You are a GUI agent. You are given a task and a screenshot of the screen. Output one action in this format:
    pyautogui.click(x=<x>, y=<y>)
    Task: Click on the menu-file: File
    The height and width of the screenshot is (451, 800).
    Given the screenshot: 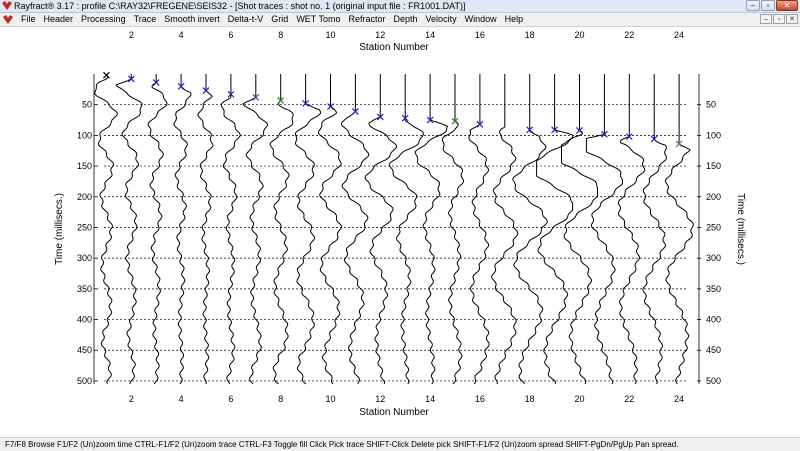 What is the action you would take?
    pyautogui.click(x=28, y=19)
    